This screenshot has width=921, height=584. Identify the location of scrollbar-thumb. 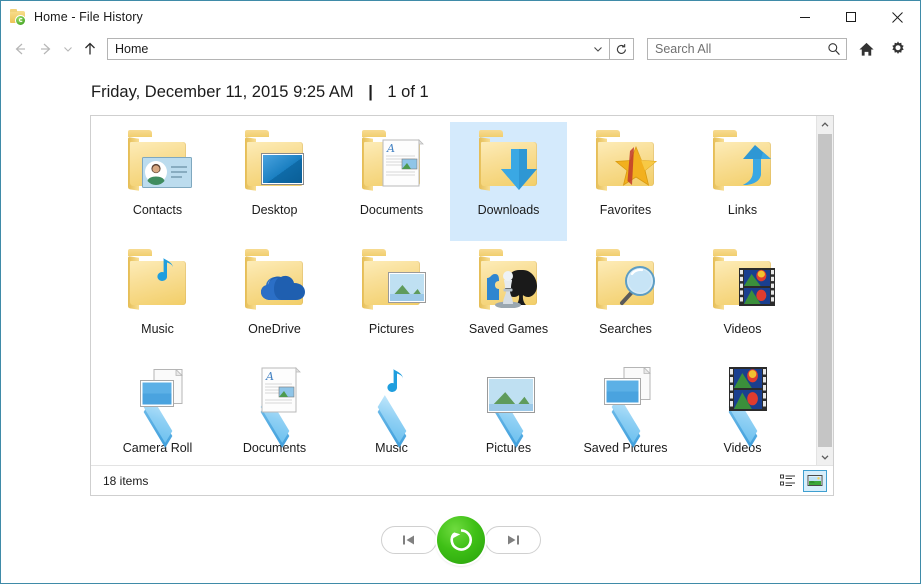
(825, 290).